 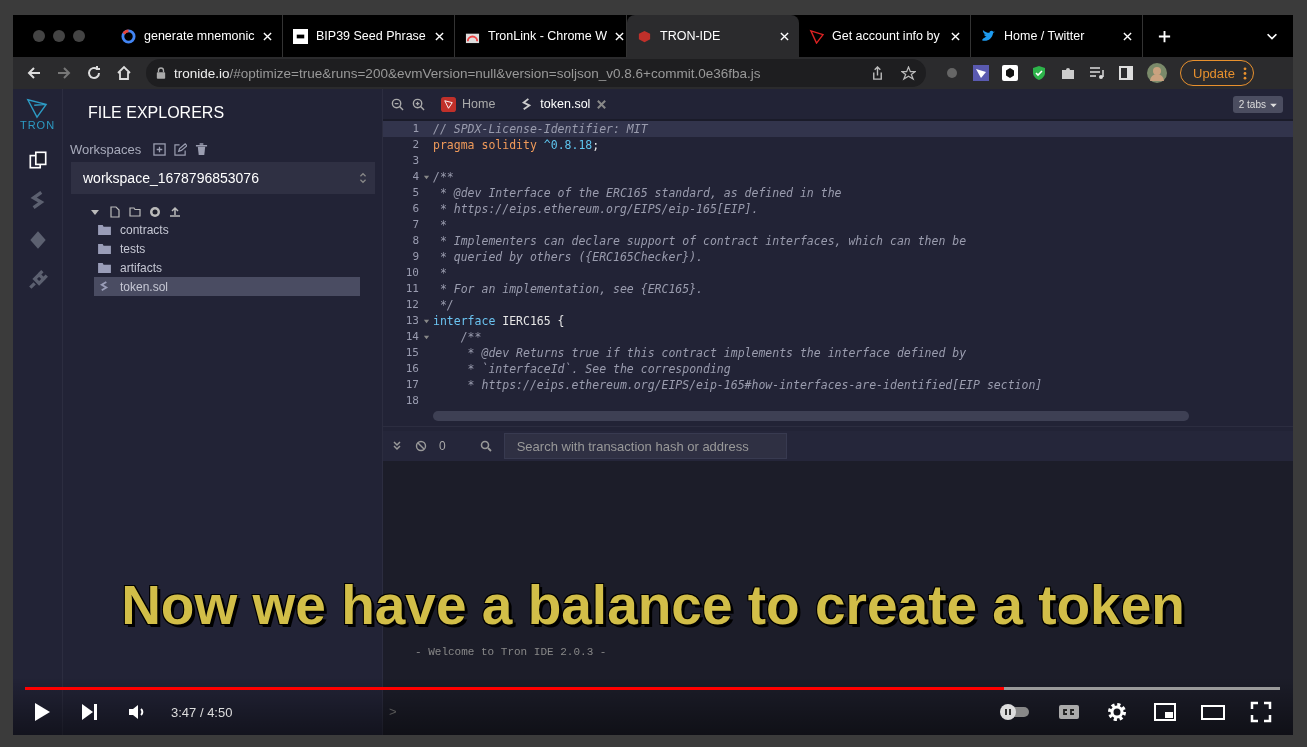 I want to click on line-number: 12, so click(x=411, y=305).